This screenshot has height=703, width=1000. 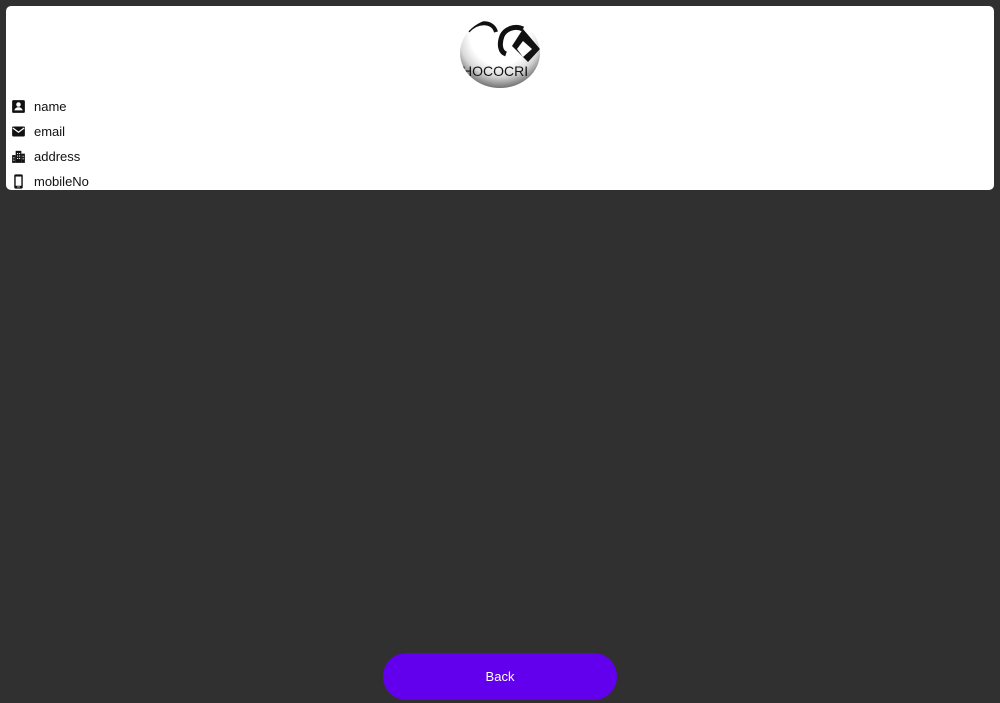 I want to click on mobile-phone-icon, so click(x=18, y=181).